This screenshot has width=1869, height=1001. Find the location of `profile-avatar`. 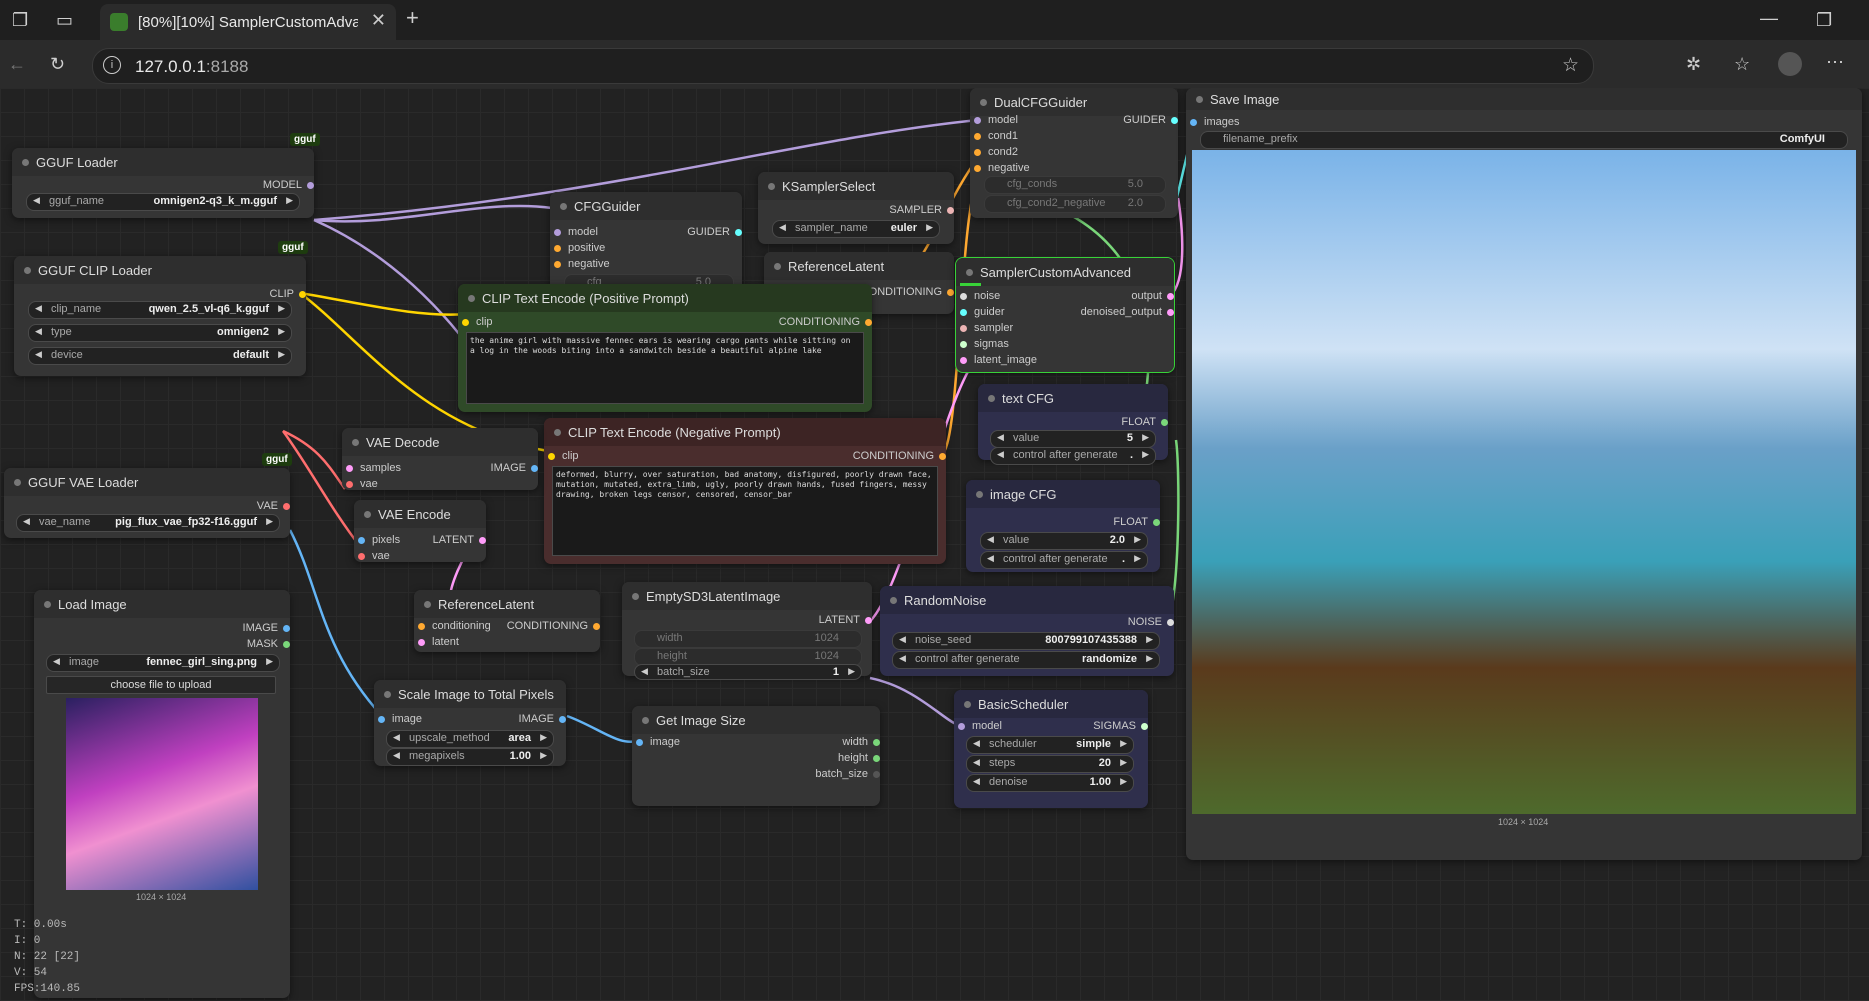

profile-avatar is located at coordinates (1790, 64).